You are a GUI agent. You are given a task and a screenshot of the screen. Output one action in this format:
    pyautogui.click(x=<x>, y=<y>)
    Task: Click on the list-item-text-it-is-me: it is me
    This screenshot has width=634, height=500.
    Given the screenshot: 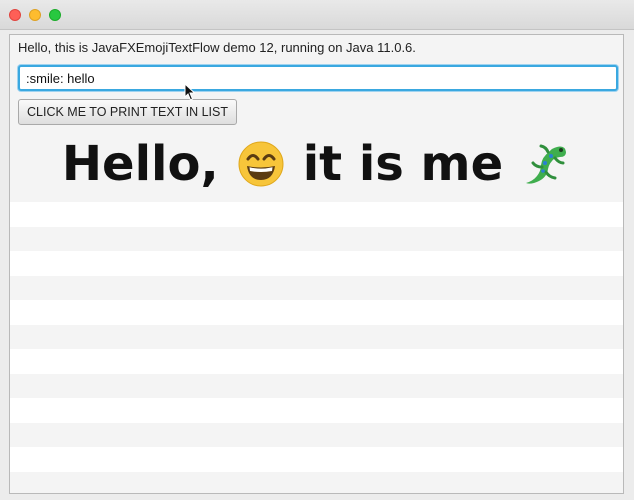 What is the action you would take?
    pyautogui.click(x=403, y=164)
    